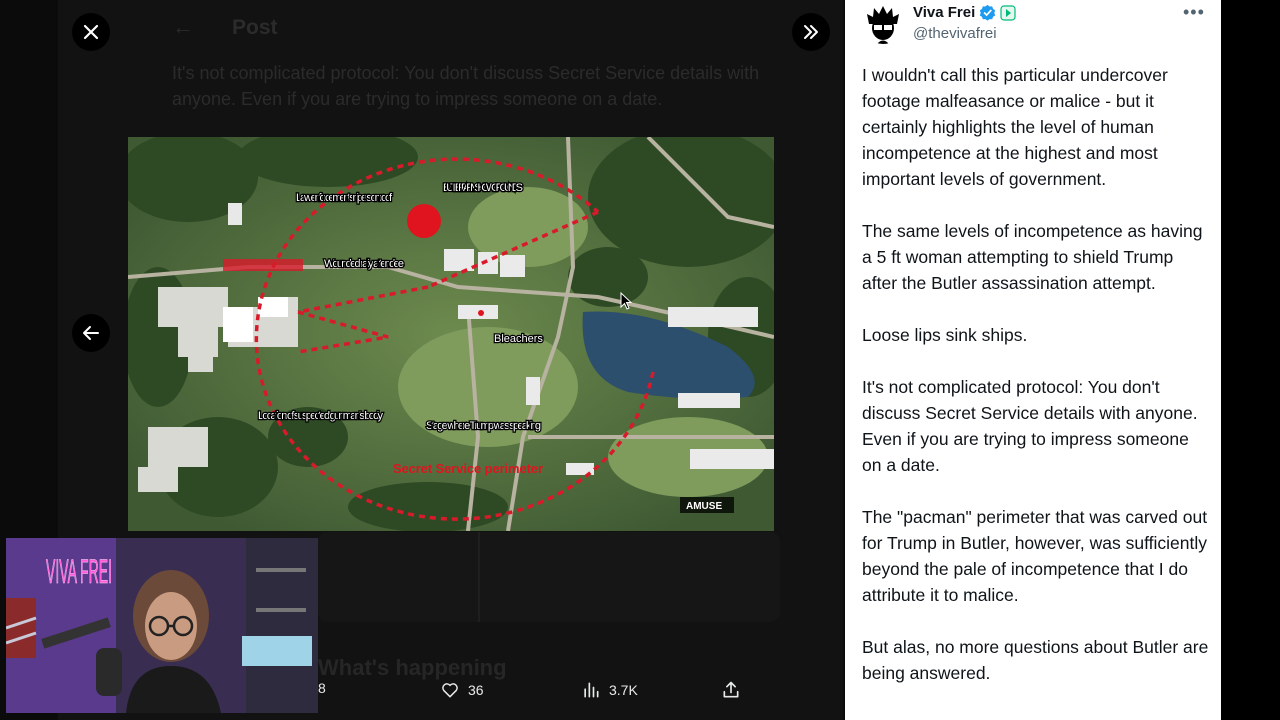 The width and height of the screenshot is (1280, 720). I want to click on share-button, so click(731, 690).